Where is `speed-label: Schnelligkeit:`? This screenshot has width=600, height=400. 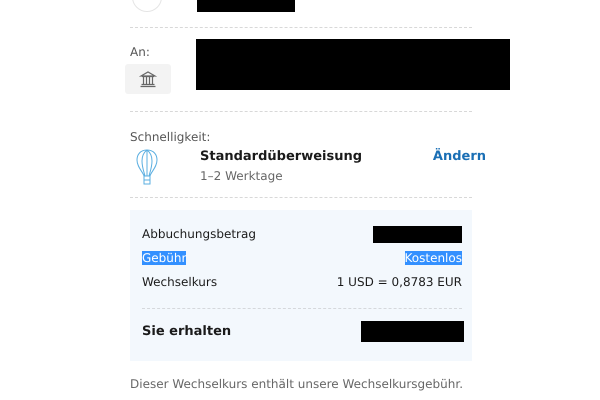
speed-label: Schnelligkeit: is located at coordinates (170, 137).